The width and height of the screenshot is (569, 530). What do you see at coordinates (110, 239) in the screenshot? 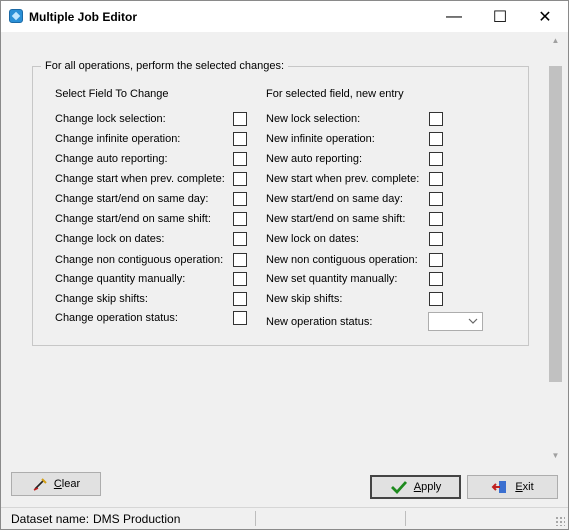
I see `select-field-label: Change lock on dates:` at bounding box center [110, 239].